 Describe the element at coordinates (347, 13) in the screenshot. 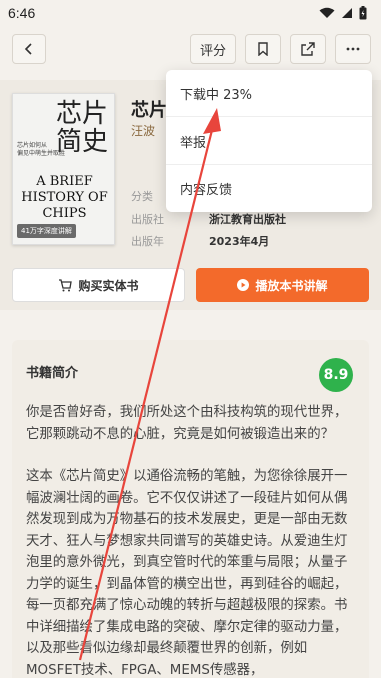

I see `signal-icon` at that location.